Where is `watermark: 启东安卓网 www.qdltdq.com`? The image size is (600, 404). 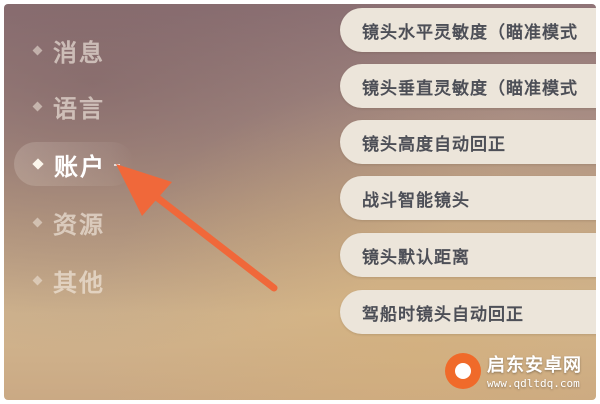 watermark: 启东安卓网 www.qdltdq.com is located at coordinates (513, 370).